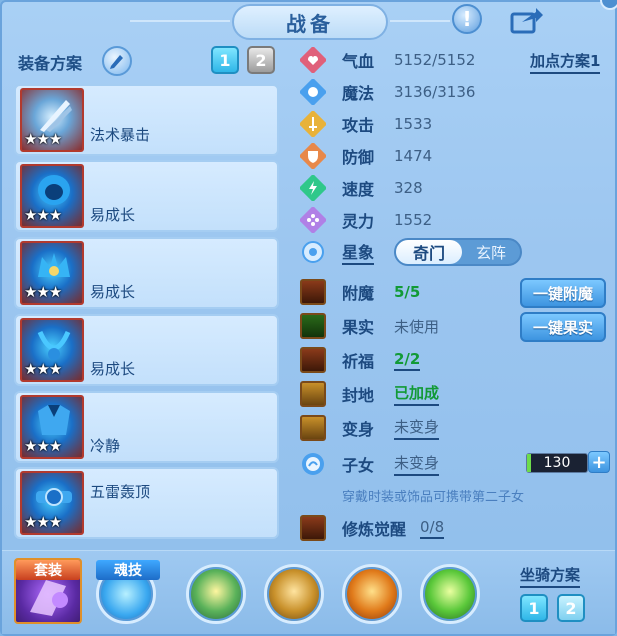 The height and width of the screenshot is (636, 617). I want to click on heart-icon, so click(313, 60).